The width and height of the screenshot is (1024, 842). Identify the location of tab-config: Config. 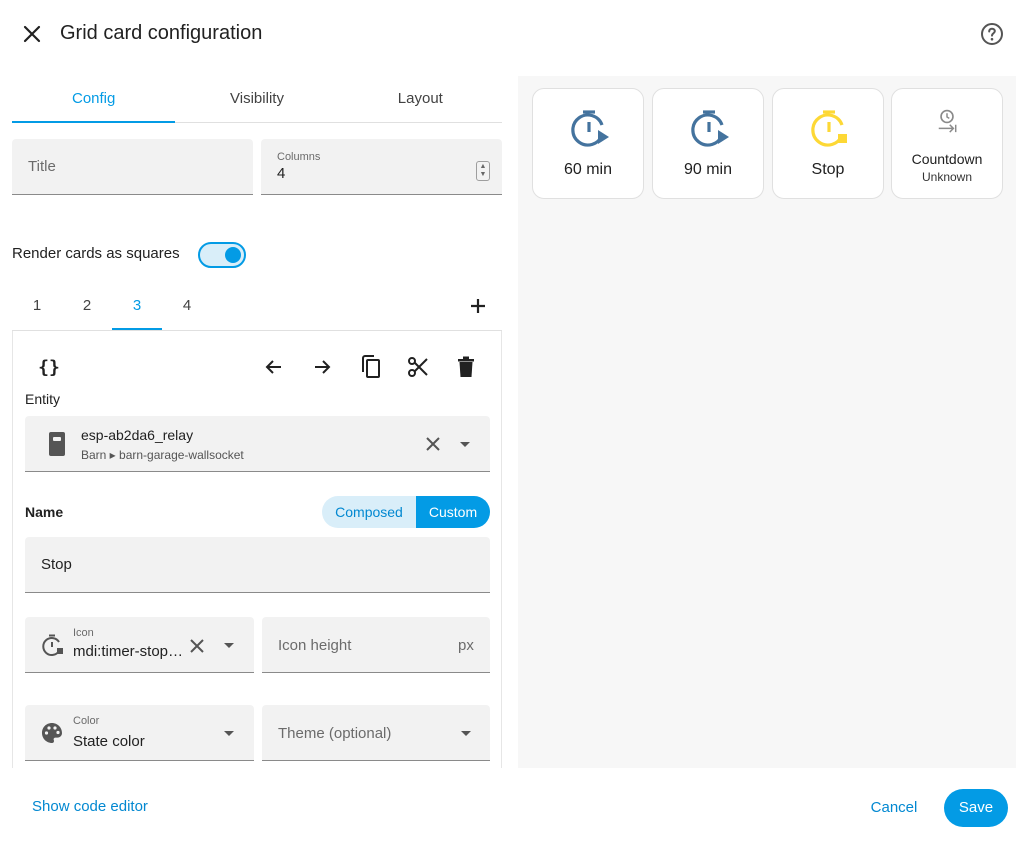
(94, 100).